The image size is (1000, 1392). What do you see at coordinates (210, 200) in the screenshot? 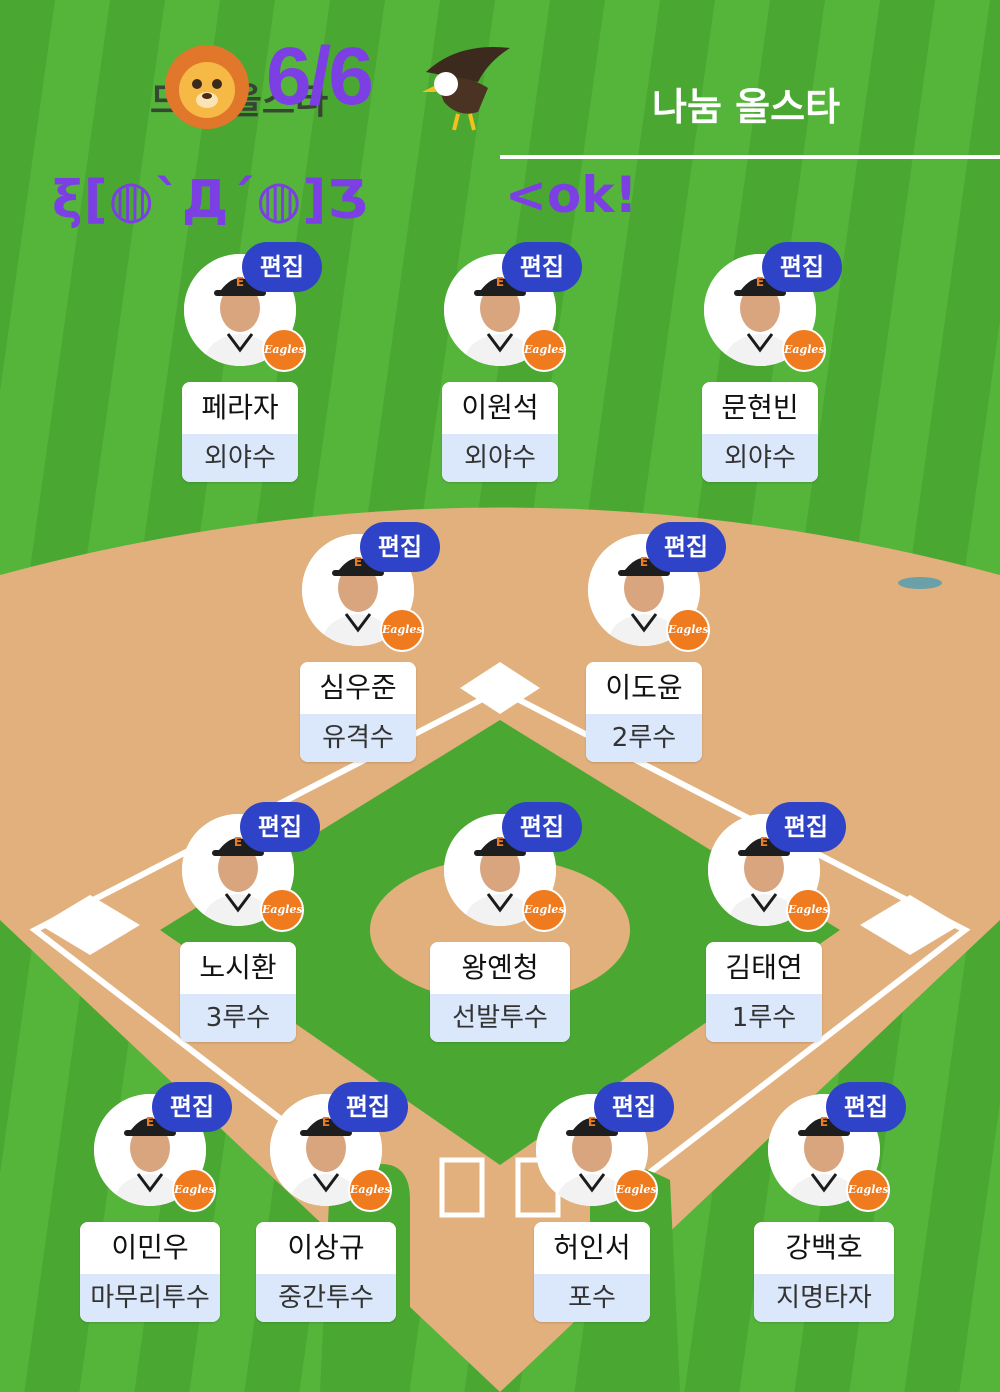
I see `emoticon-sticker: ξ[◍`Д´◍]Ʒ` at bounding box center [210, 200].